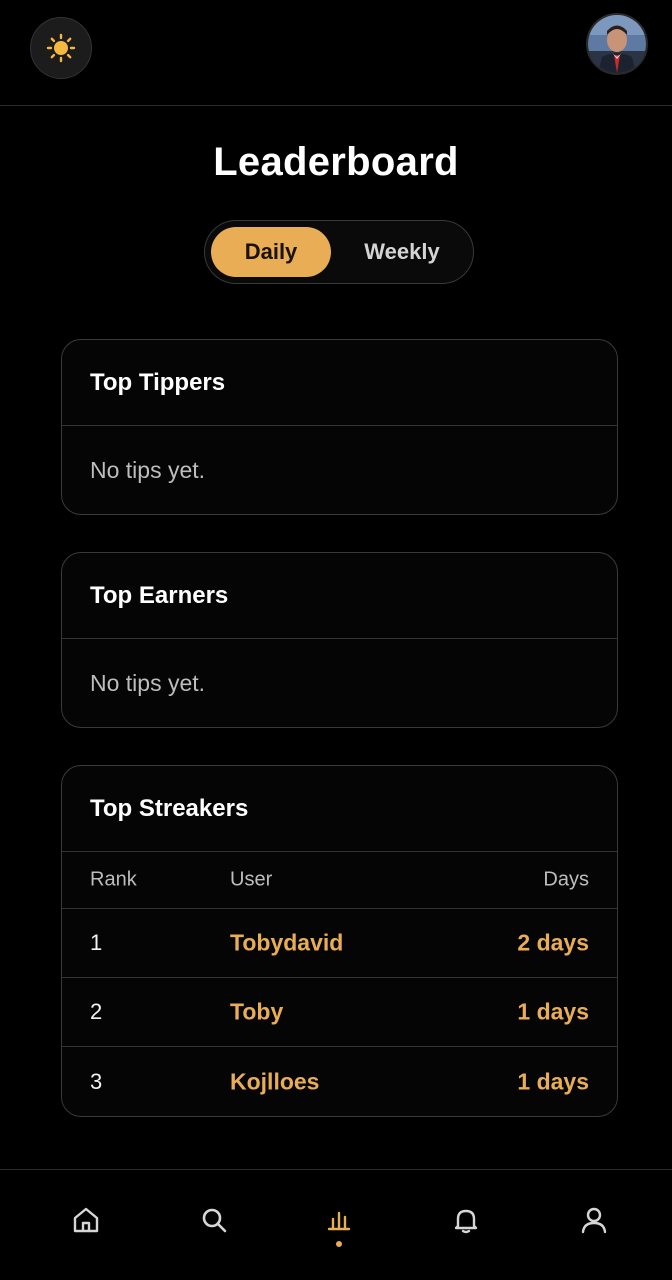 The height and width of the screenshot is (1280, 672). What do you see at coordinates (336, 162) in the screenshot?
I see `page-title: Leaderboard` at bounding box center [336, 162].